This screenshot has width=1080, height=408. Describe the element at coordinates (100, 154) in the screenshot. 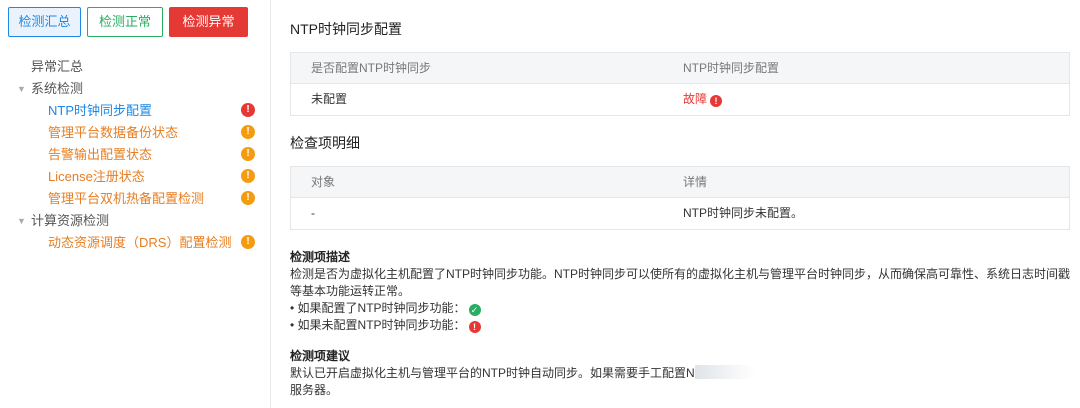

I see `tree-item-label: 告警输出配置状态` at that location.